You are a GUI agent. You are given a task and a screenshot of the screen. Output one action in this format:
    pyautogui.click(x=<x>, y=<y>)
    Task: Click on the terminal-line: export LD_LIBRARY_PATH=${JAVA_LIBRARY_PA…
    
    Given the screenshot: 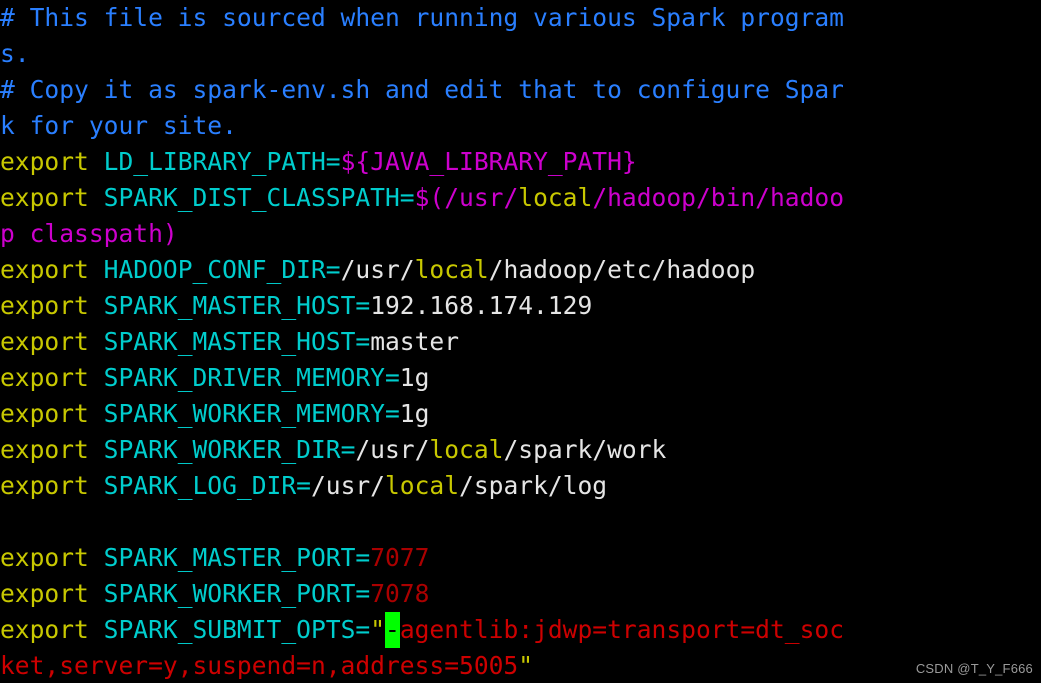 What is the action you would take?
    pyautogui.click(x=520, y=162)
    